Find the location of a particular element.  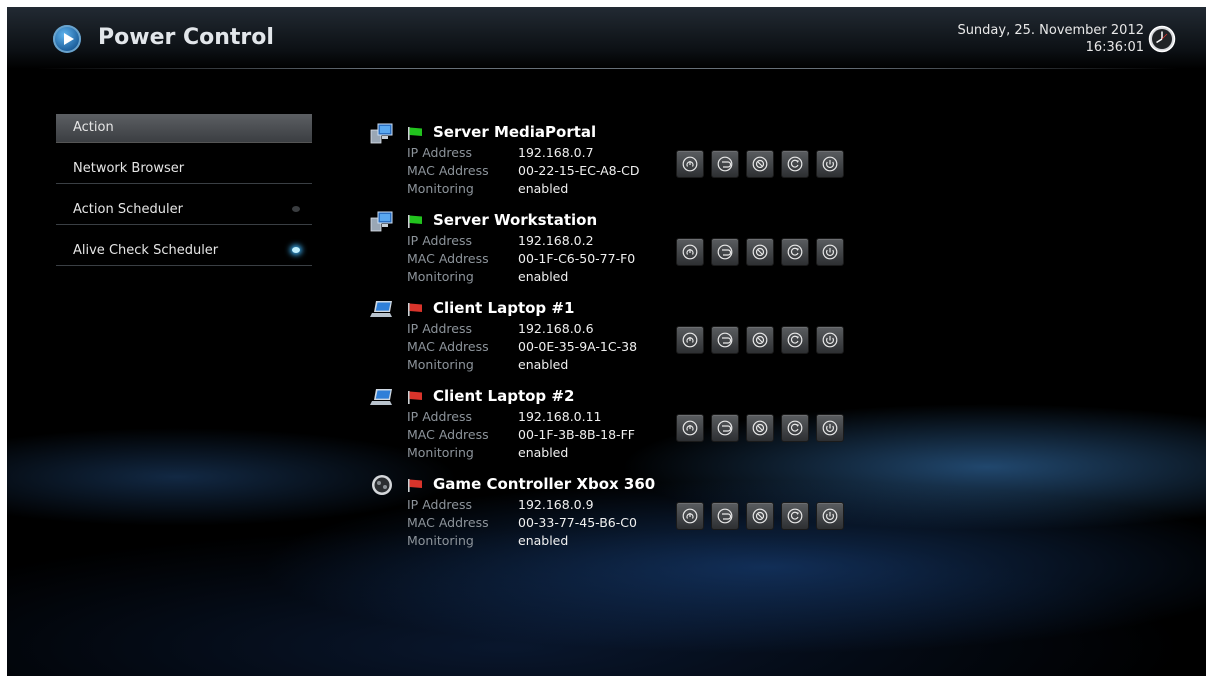

field-value: 192.168.0.6 is located at coordinates (556, 328).